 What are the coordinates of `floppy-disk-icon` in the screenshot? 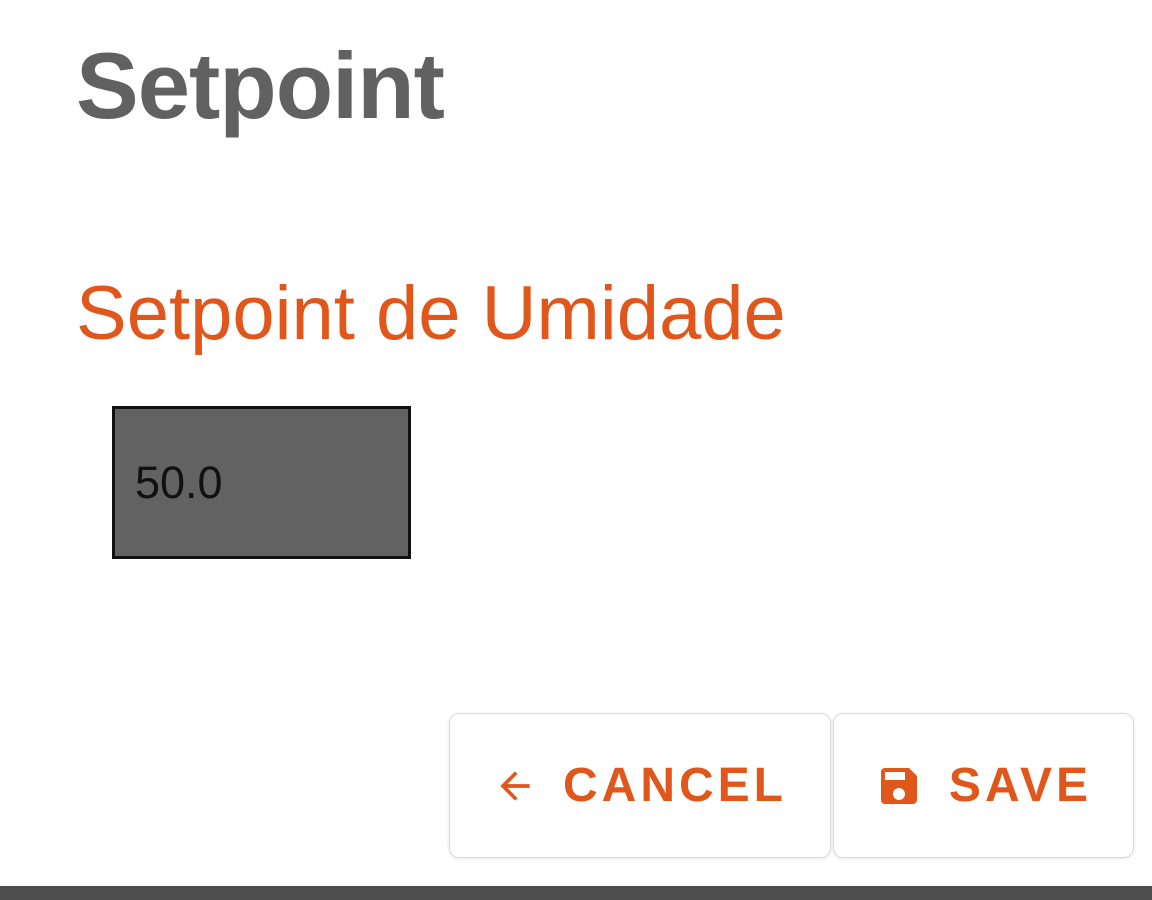 It's located at (899, 786).